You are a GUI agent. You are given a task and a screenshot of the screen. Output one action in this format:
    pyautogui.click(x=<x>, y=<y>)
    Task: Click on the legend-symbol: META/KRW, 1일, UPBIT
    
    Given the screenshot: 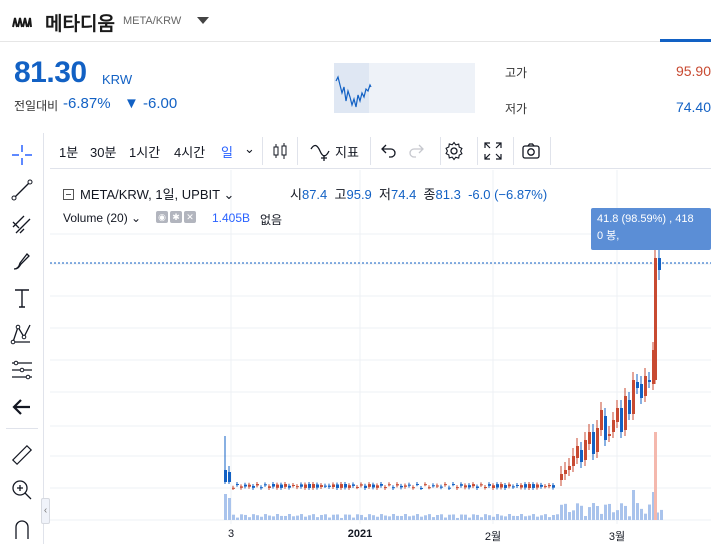 What is the action you would take?
    pyautogui.click(x=150, y=194)
    